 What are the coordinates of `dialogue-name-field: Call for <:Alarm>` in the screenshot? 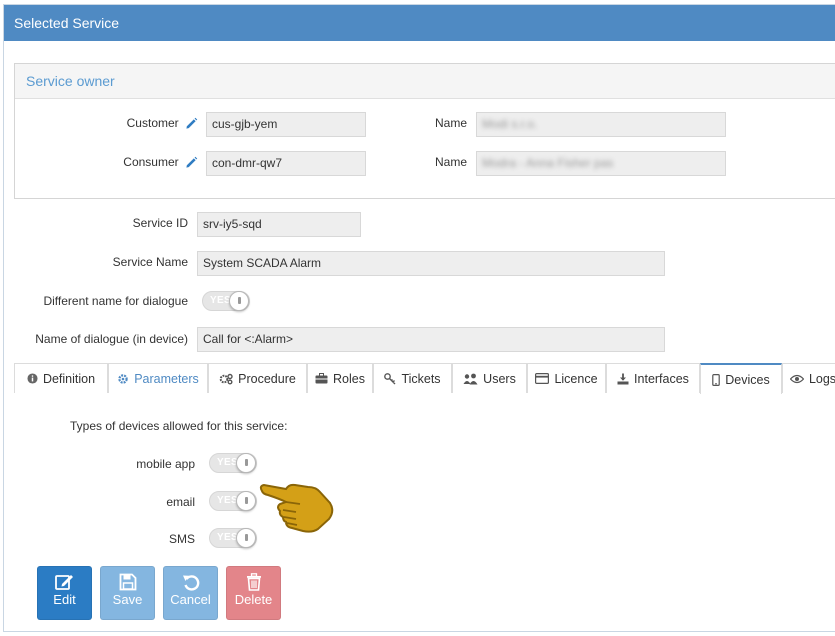 It's located at (431, 339).